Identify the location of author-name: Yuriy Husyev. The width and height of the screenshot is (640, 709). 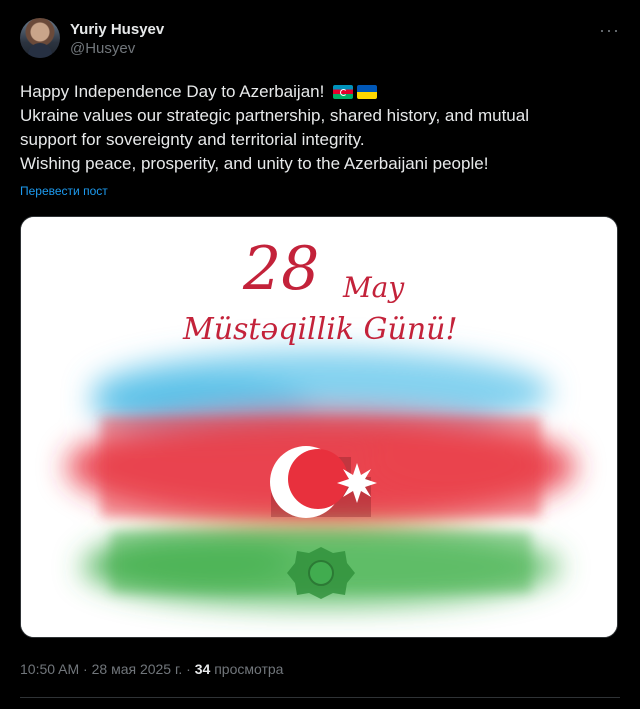
(117, 29).